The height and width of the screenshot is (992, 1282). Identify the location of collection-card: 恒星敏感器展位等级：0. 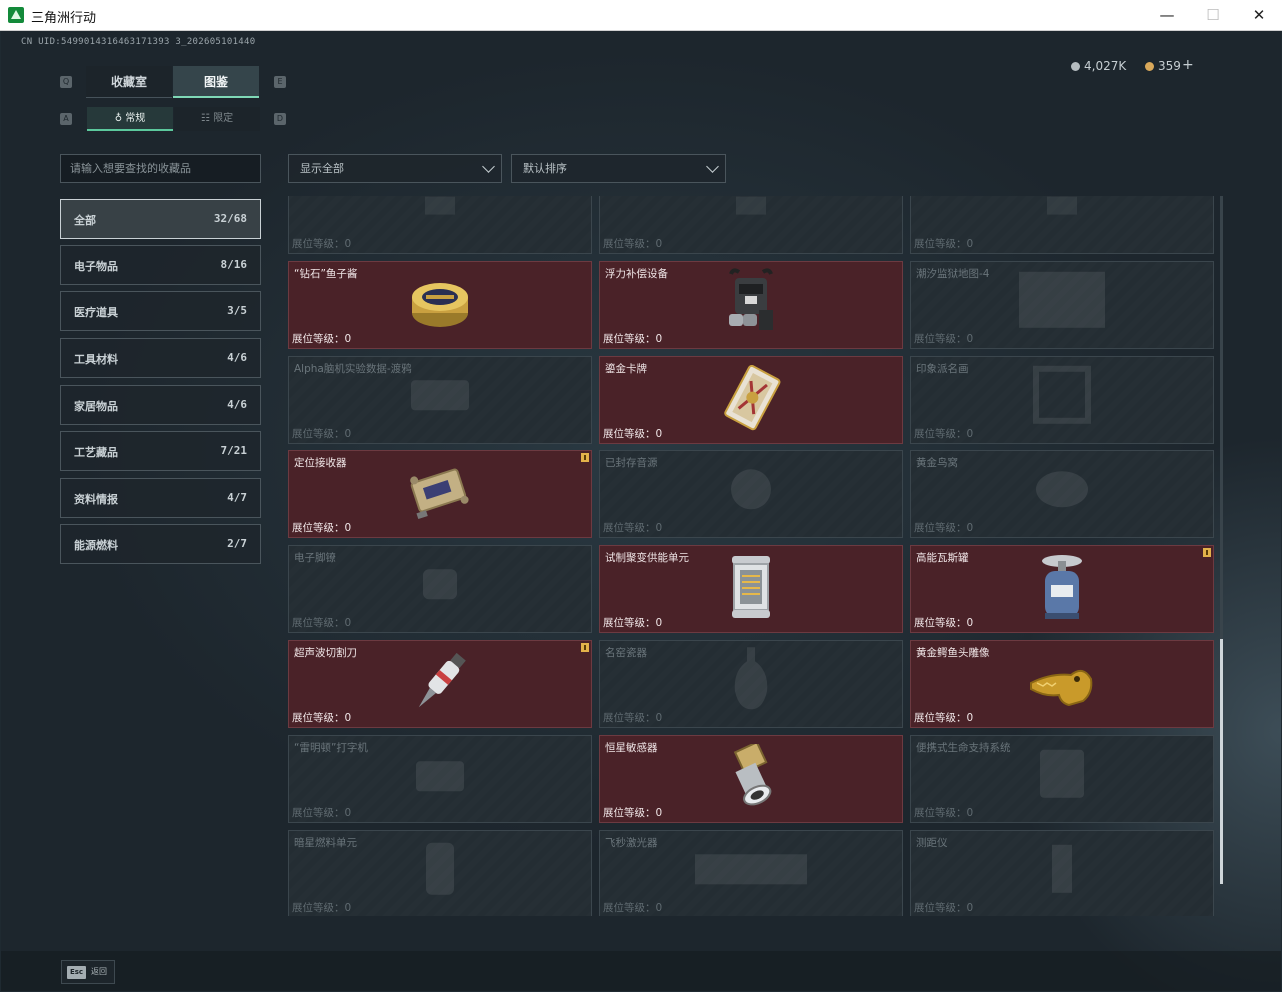
(751, 778).